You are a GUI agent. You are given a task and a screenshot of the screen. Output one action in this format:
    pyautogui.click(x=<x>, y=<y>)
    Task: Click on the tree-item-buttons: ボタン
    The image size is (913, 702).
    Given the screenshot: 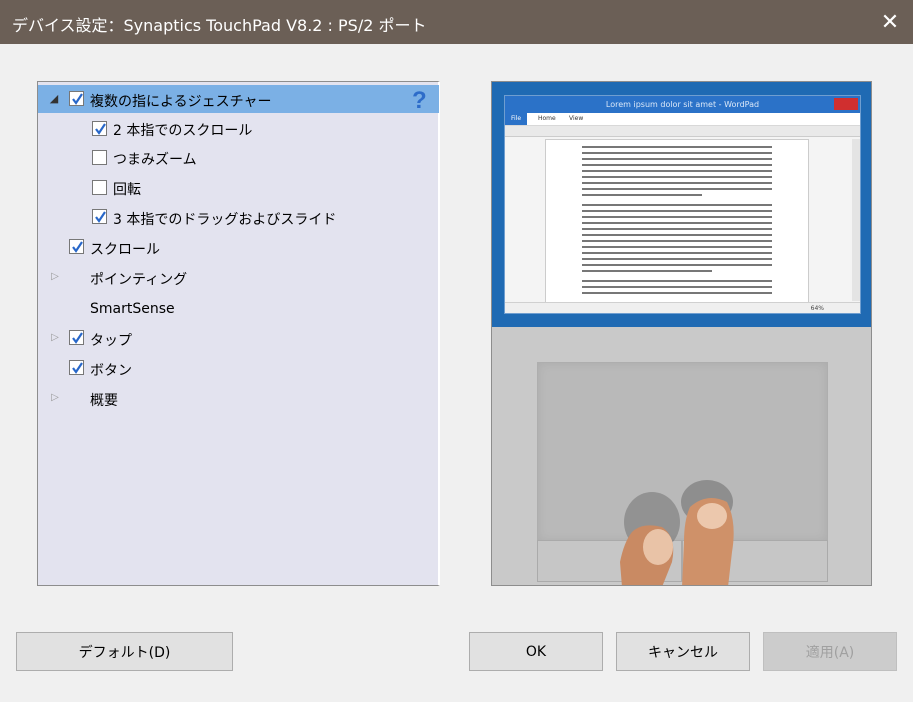 What is the action you would take?
    pyautogui.click(x=238, y=369)
    